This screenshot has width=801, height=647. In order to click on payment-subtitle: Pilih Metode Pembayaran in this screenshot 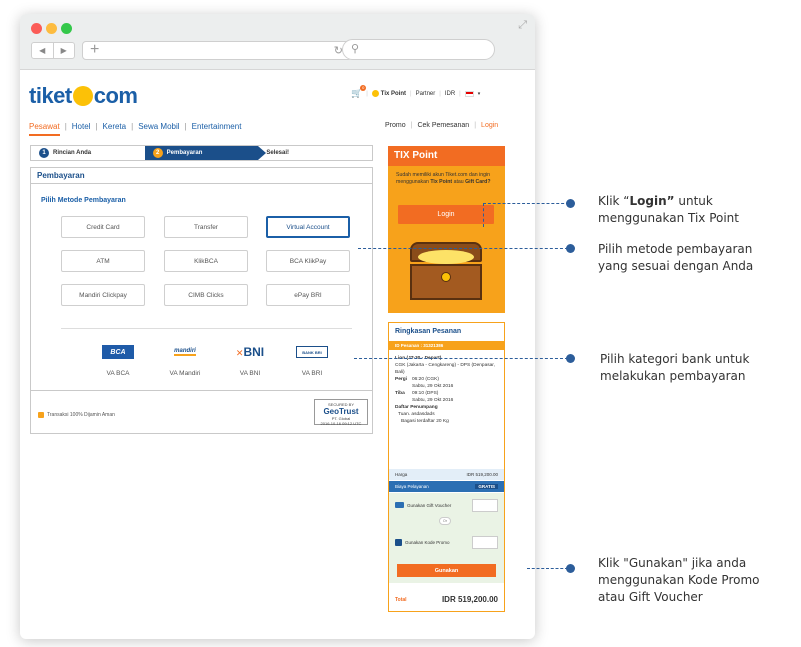, I will do `click(83, 200)`.